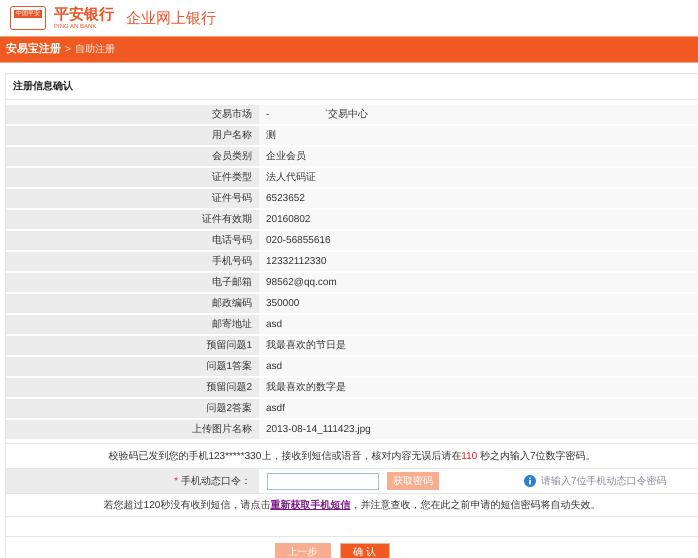 This screenshot has height=558, width=698. I want to click on field-label: 问题1答案, so click(132, 366).